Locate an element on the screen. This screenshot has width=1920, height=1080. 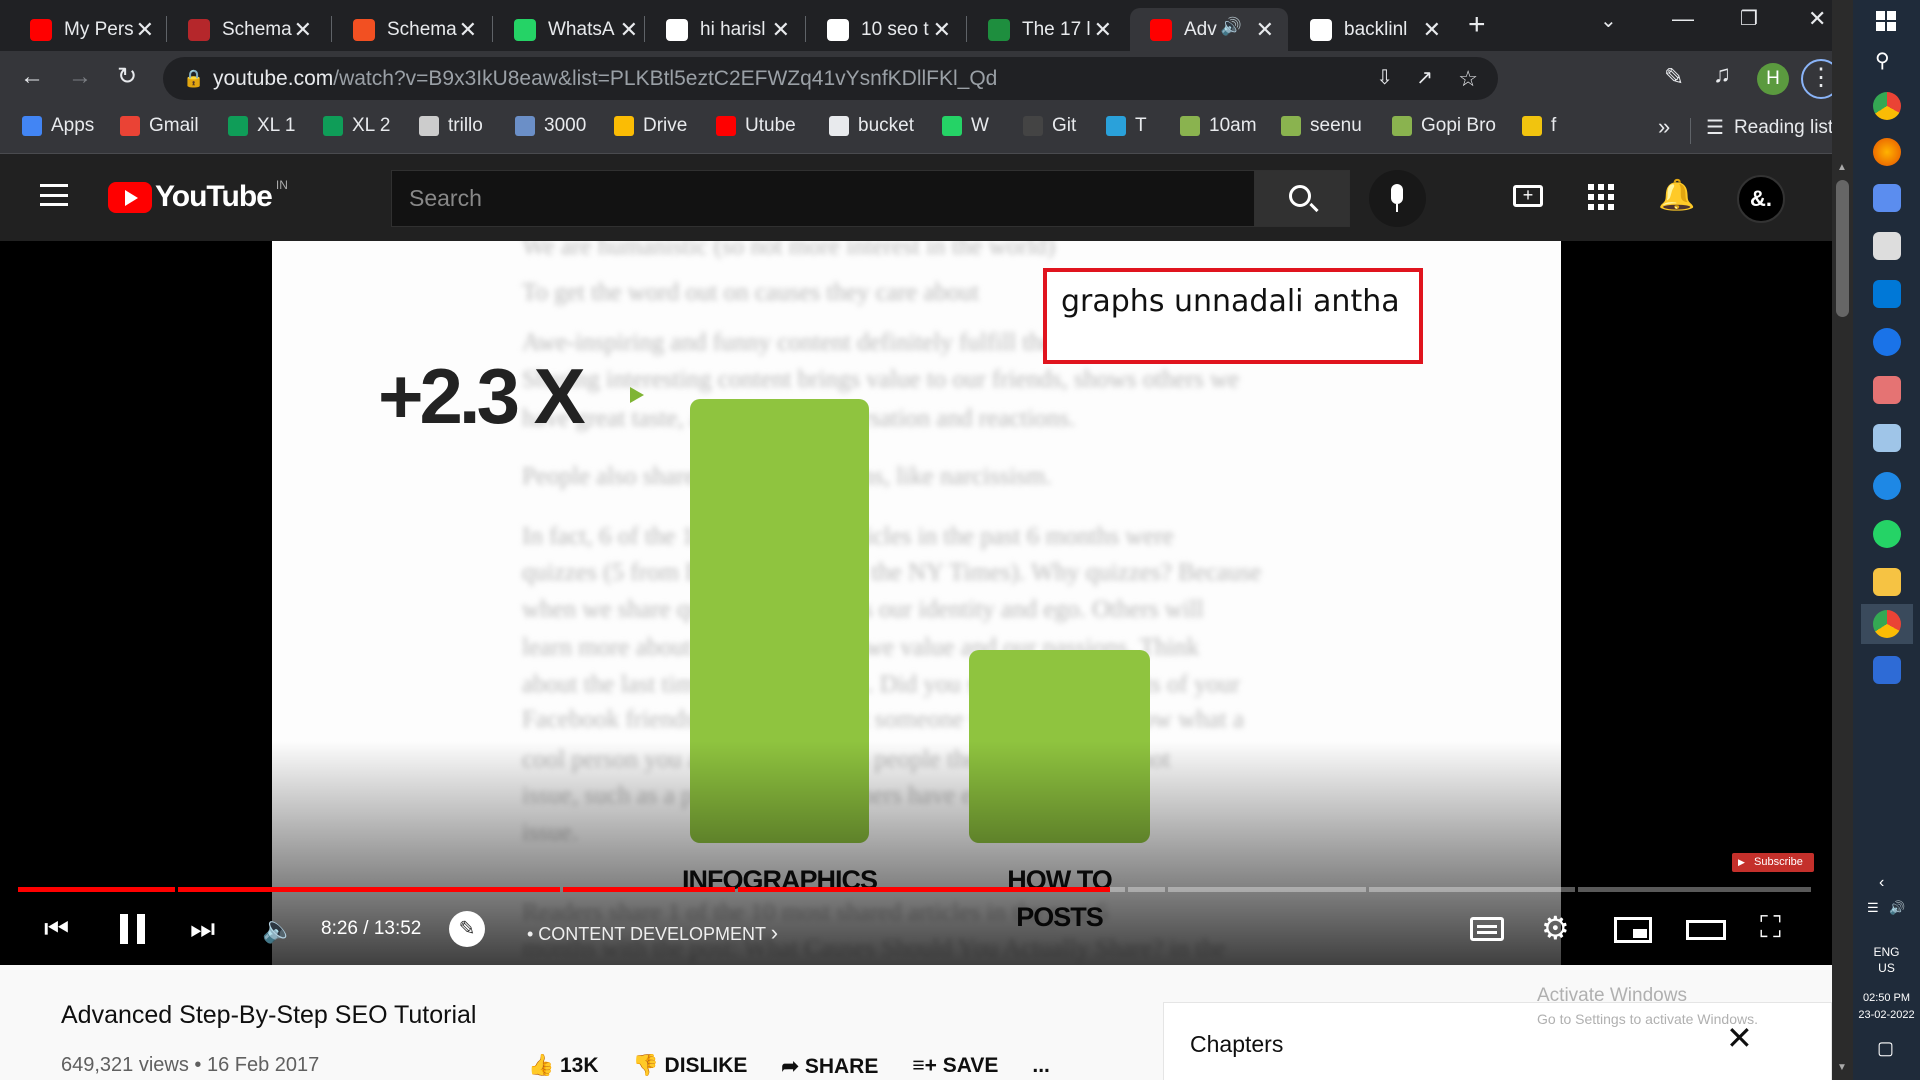
bookmark-item: XL 2 is located at coordinates (356, 126).